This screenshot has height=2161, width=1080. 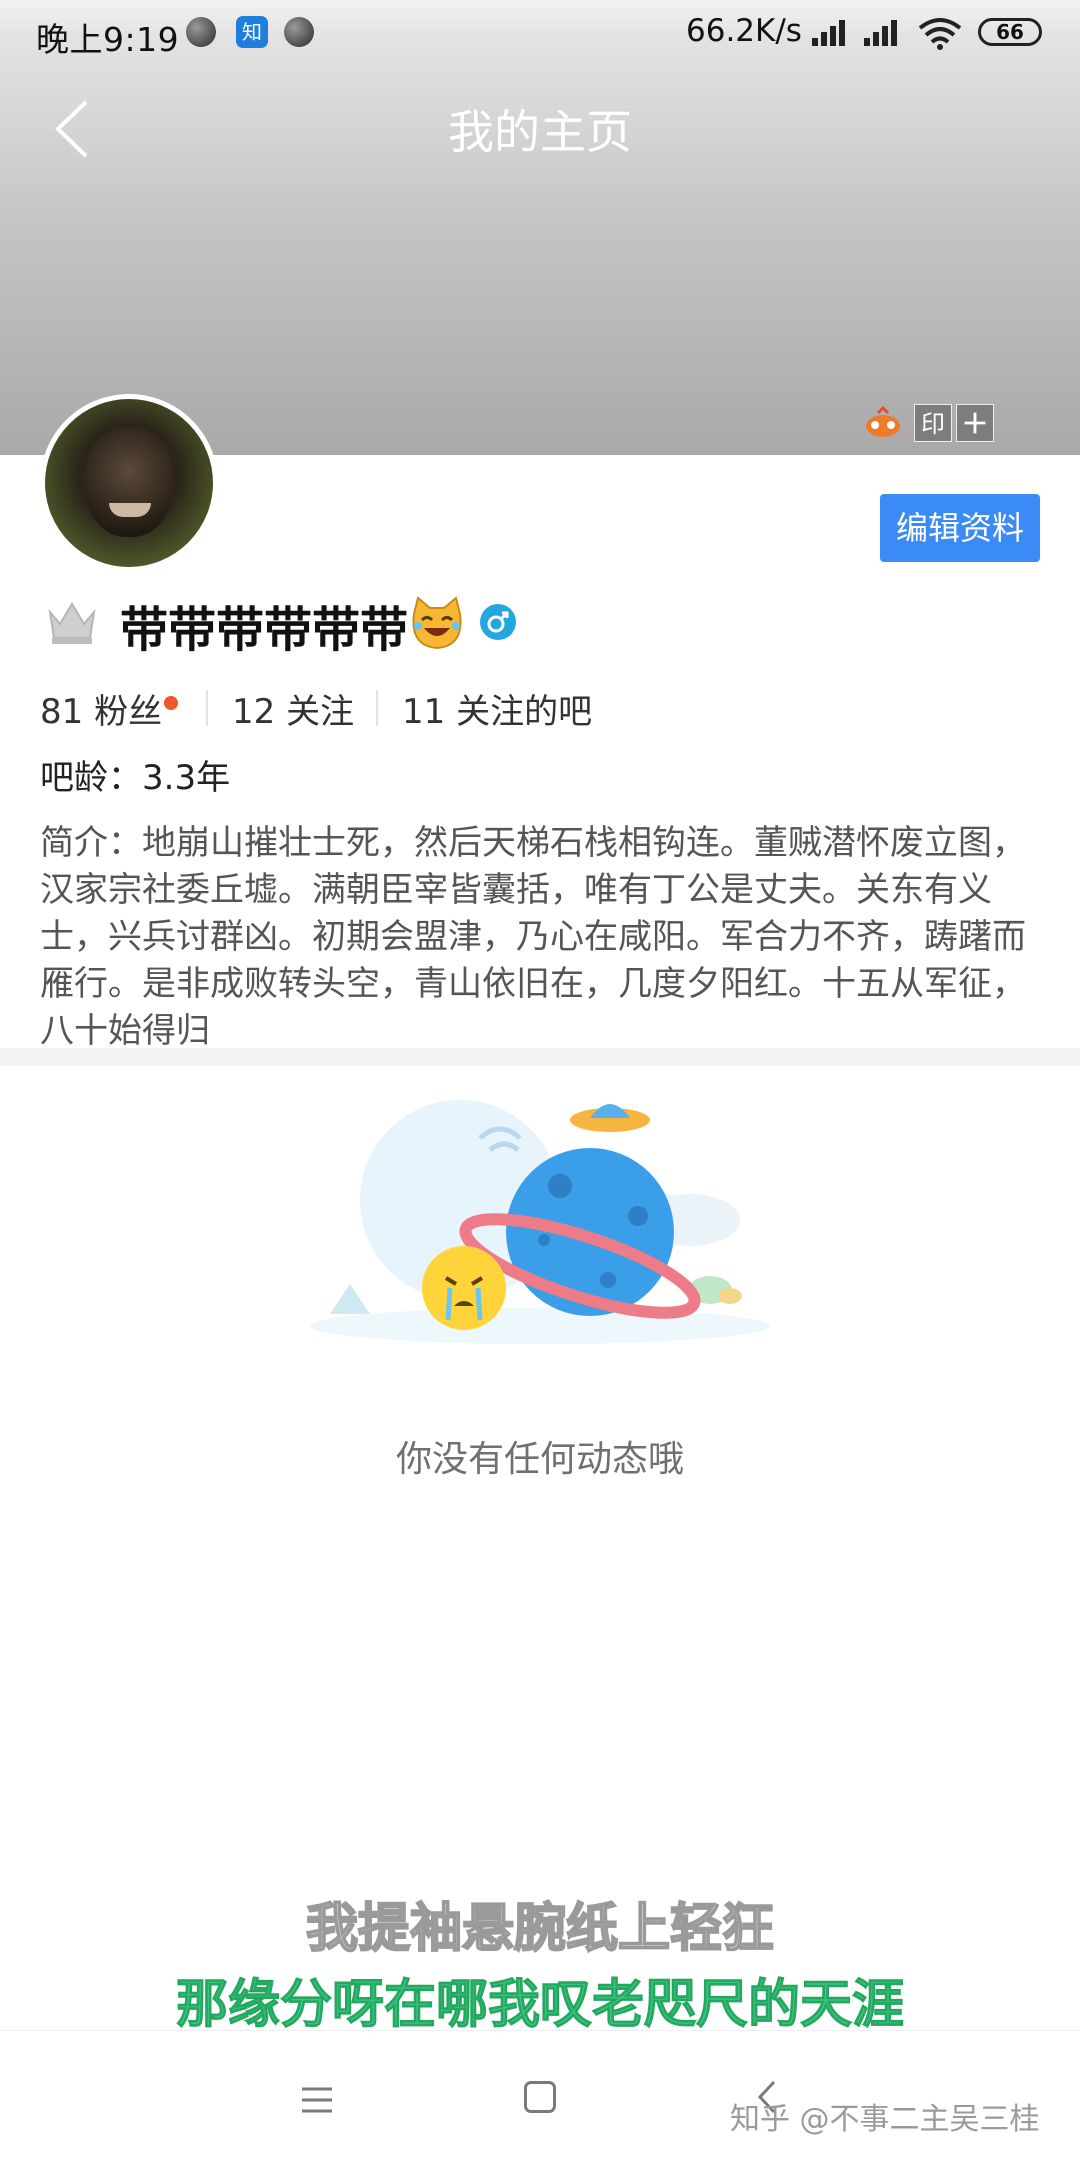 I want to click on fans-stat: 81 粉丝, so click(x=101, y=708).